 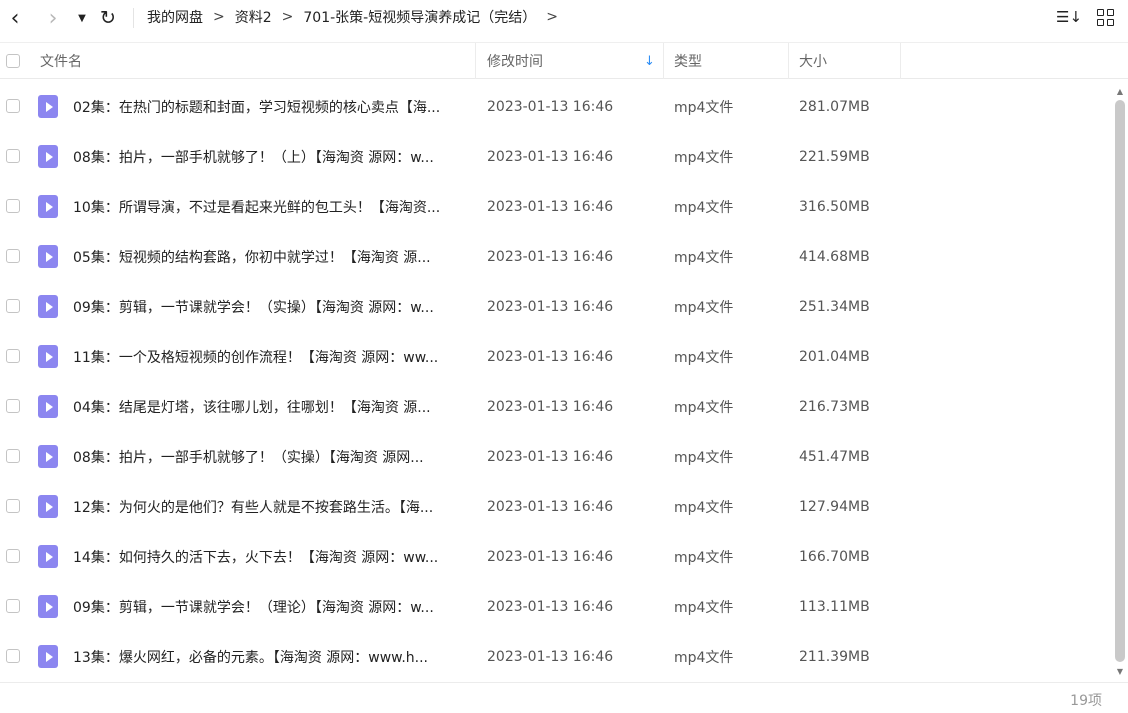 What do you see at coordinates (13, 61) in the screenshot?
I see `select-all-checkbox` at bounding box center [13, 61].